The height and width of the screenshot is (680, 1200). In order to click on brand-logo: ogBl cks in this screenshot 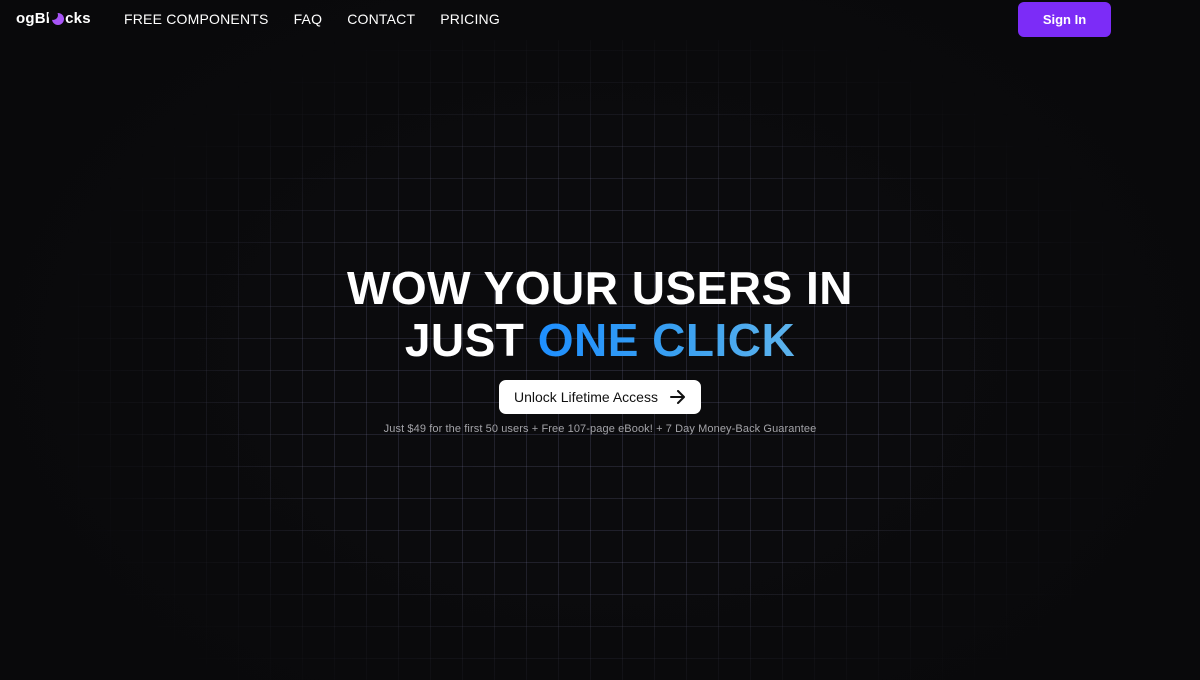, I will do `click(53, 18)`.